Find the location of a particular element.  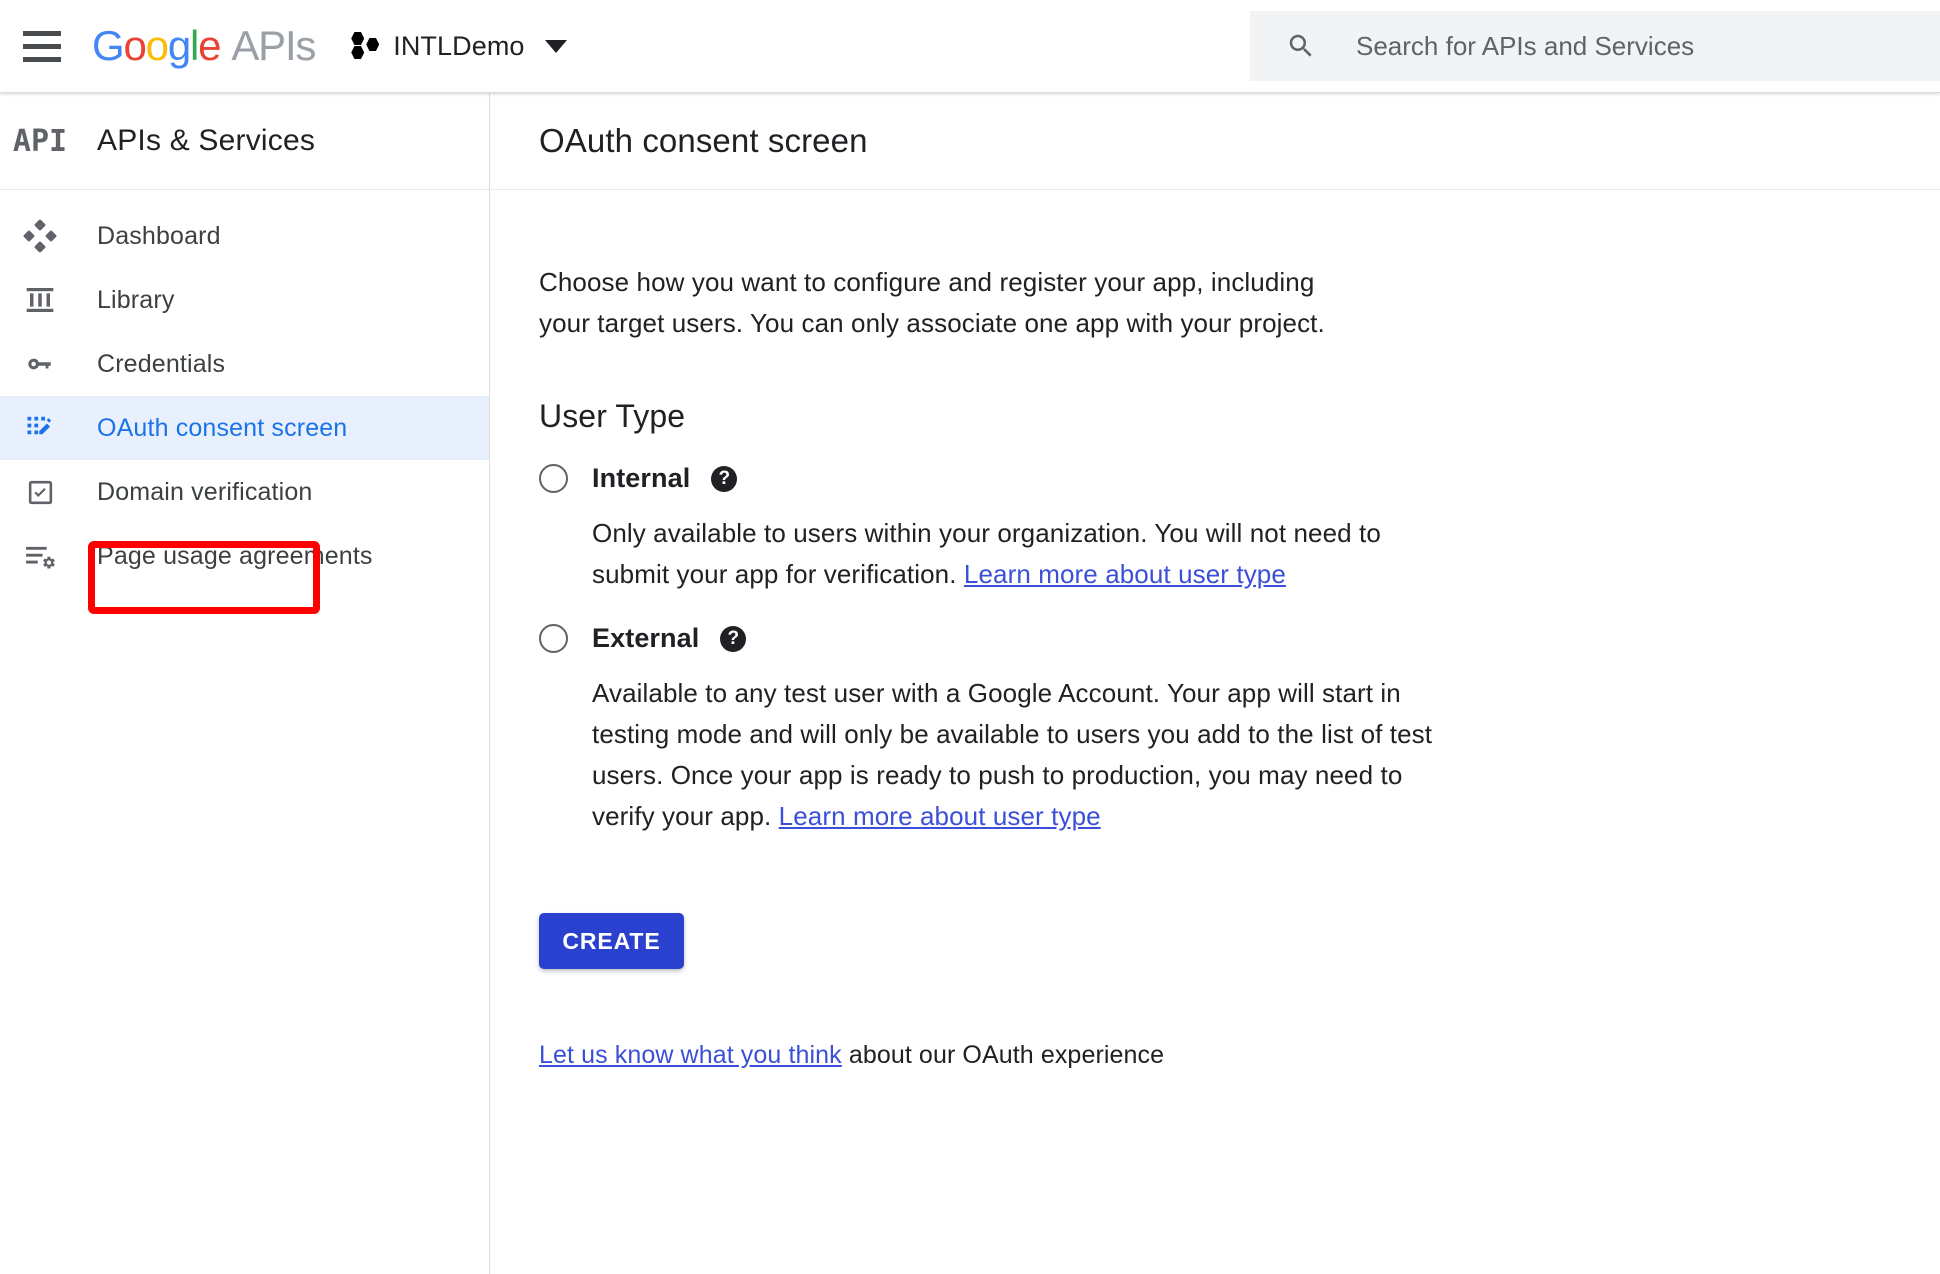

radio-internal is located at coordinates (553, 478).